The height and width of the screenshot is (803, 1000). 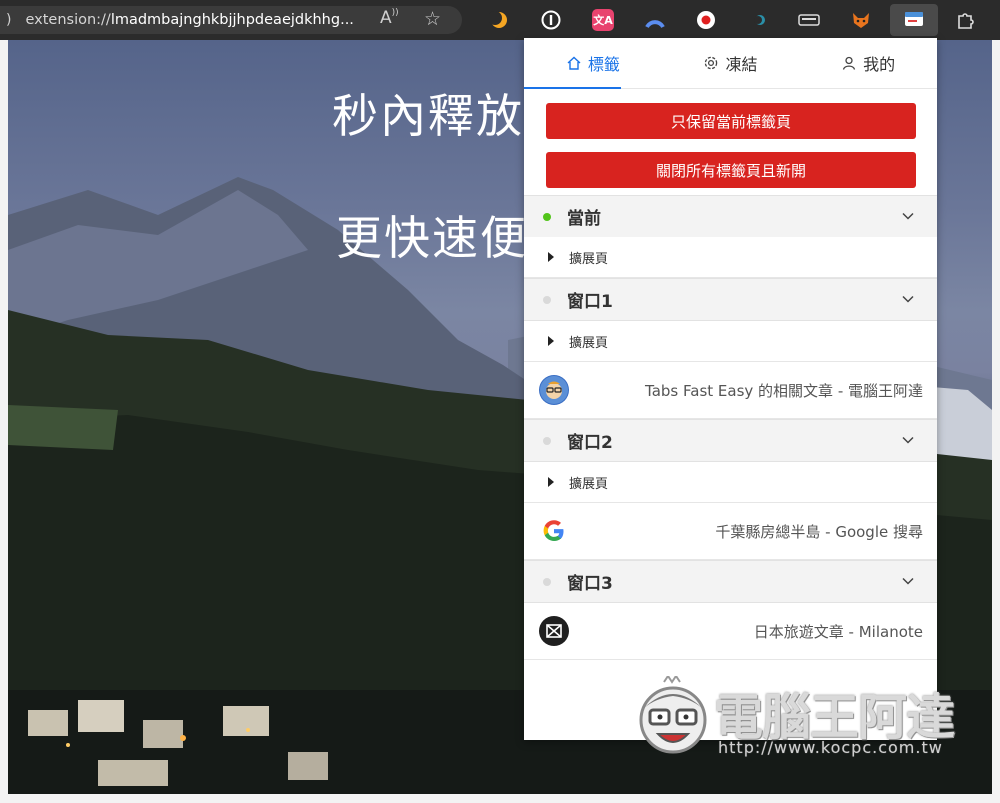 What do you see at coordinates (731, 170) in the screenshot?
I see `close-all-tabs-button: 關閉所有標籤頁且新開` at bounding box center [731, 170].